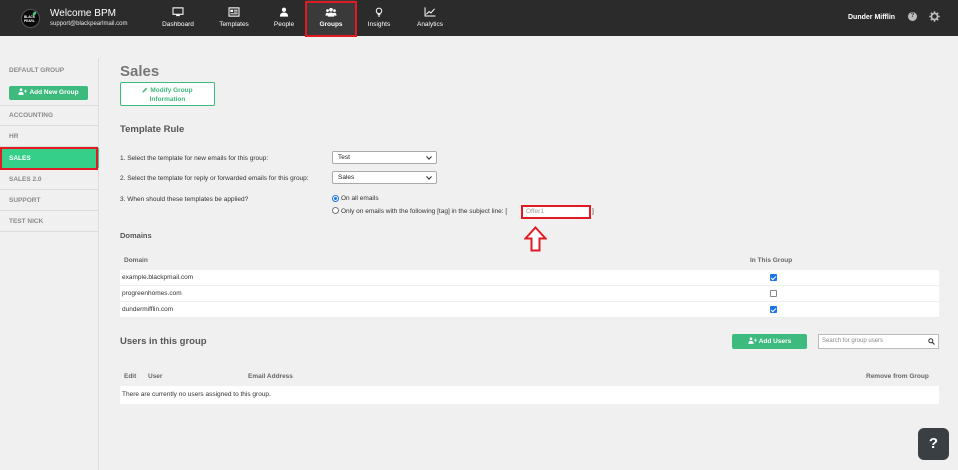 This screenshot has height=470, width=958. I want to click on users-heading: Users in this group, so click(163, 341).